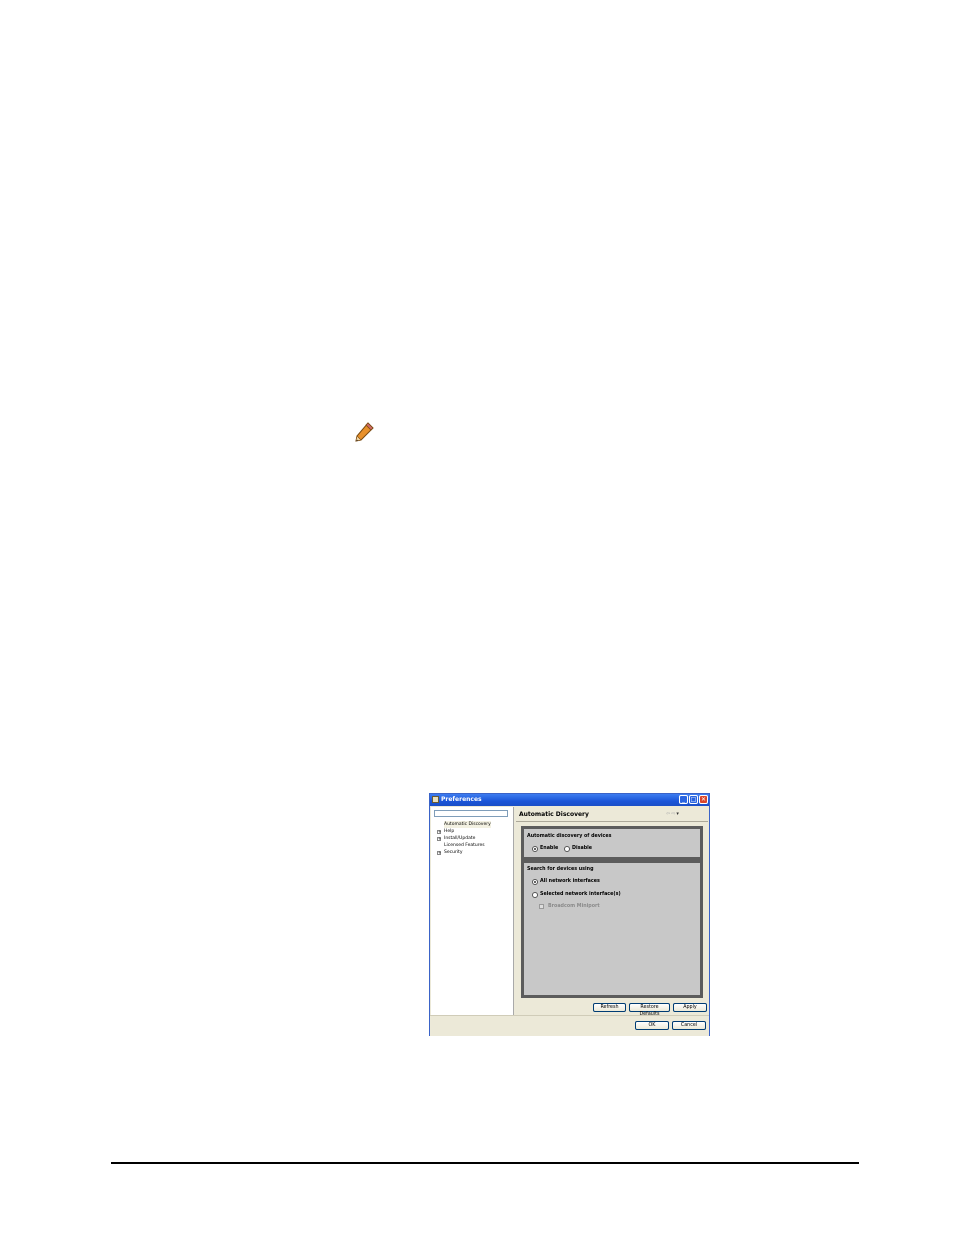 This screenshot has width=954, height=1235. I want to click on broadcom-checkbox, so click(541, 906).